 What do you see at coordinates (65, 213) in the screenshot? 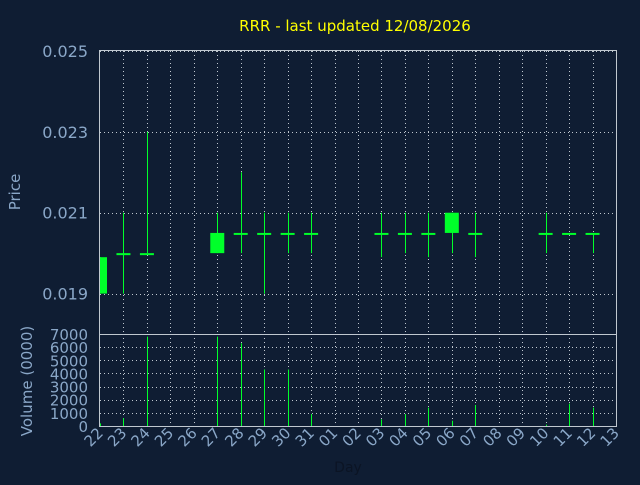
I see `price-y-tick-label: 0.021` at bounding box center [65, 213].